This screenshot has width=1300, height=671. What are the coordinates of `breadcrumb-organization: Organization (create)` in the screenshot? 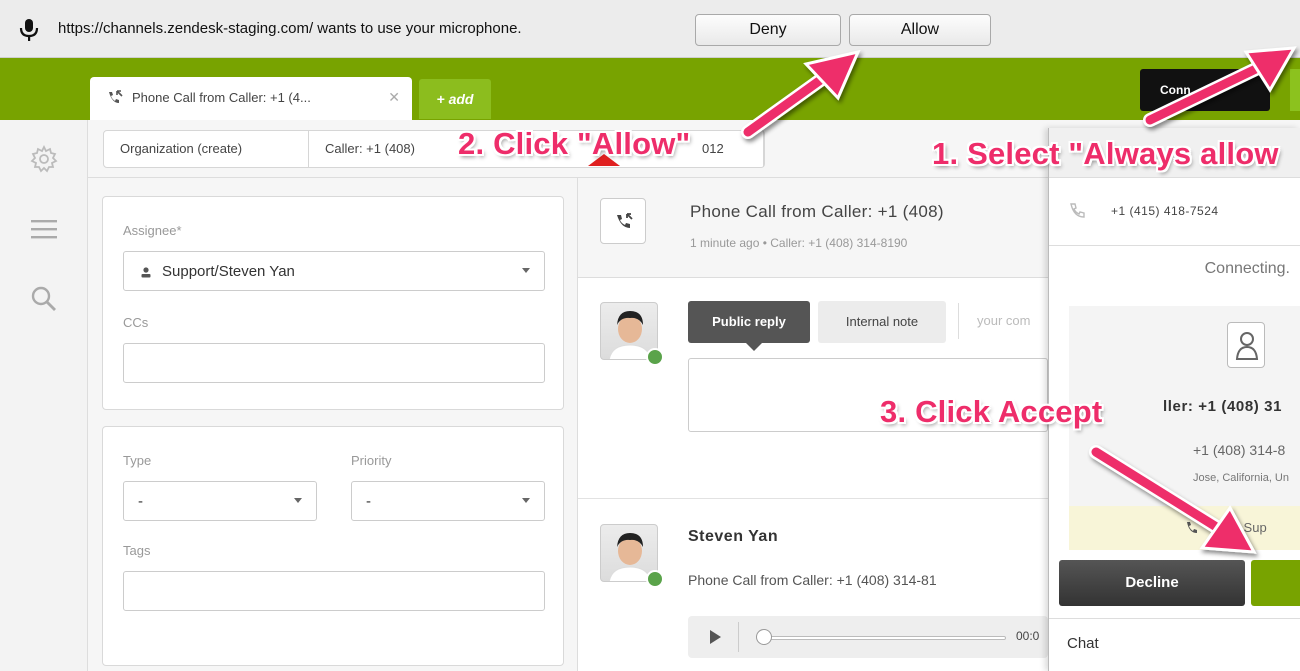 It's located at (206, 149).